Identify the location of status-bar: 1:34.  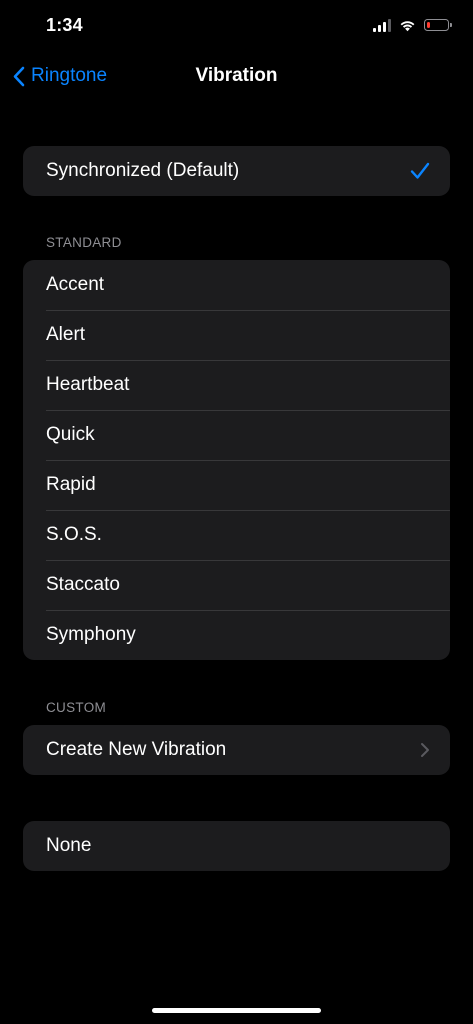
(236, 26).